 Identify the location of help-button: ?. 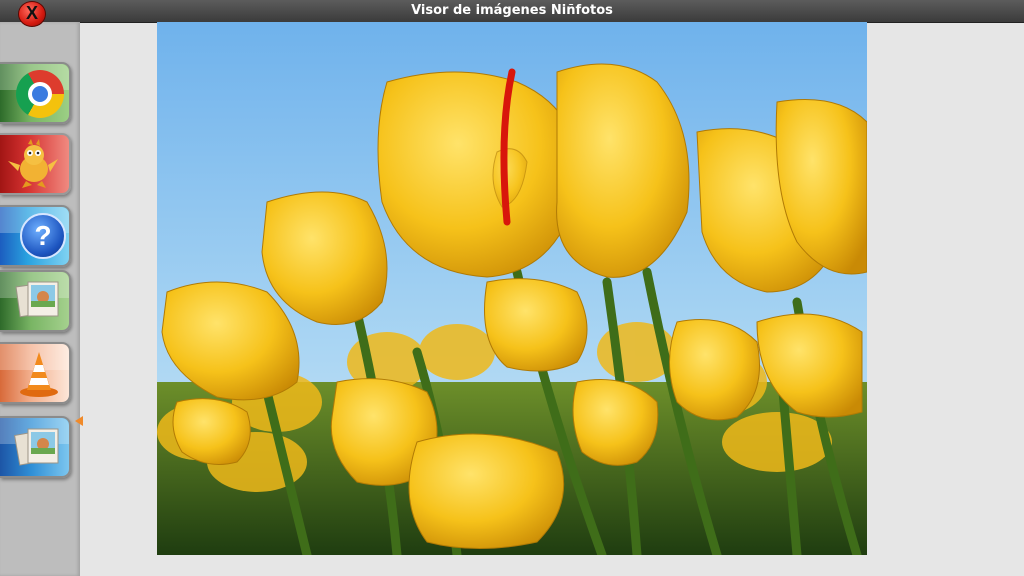
(35, 236).